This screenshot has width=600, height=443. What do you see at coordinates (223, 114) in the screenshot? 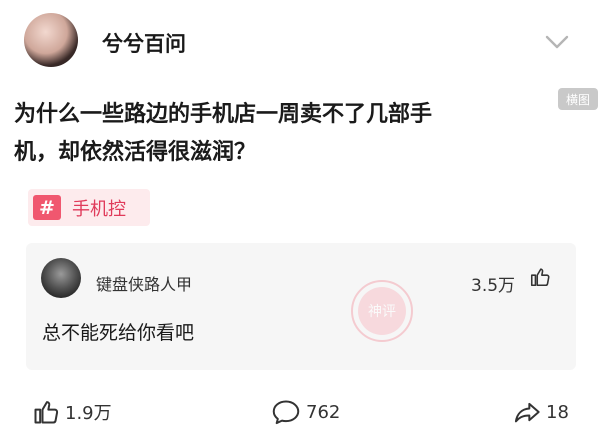
I see `post-title-line-1: 为什么一些路边的手机店一周卖不了几部手` at bounding box center [223, 114].